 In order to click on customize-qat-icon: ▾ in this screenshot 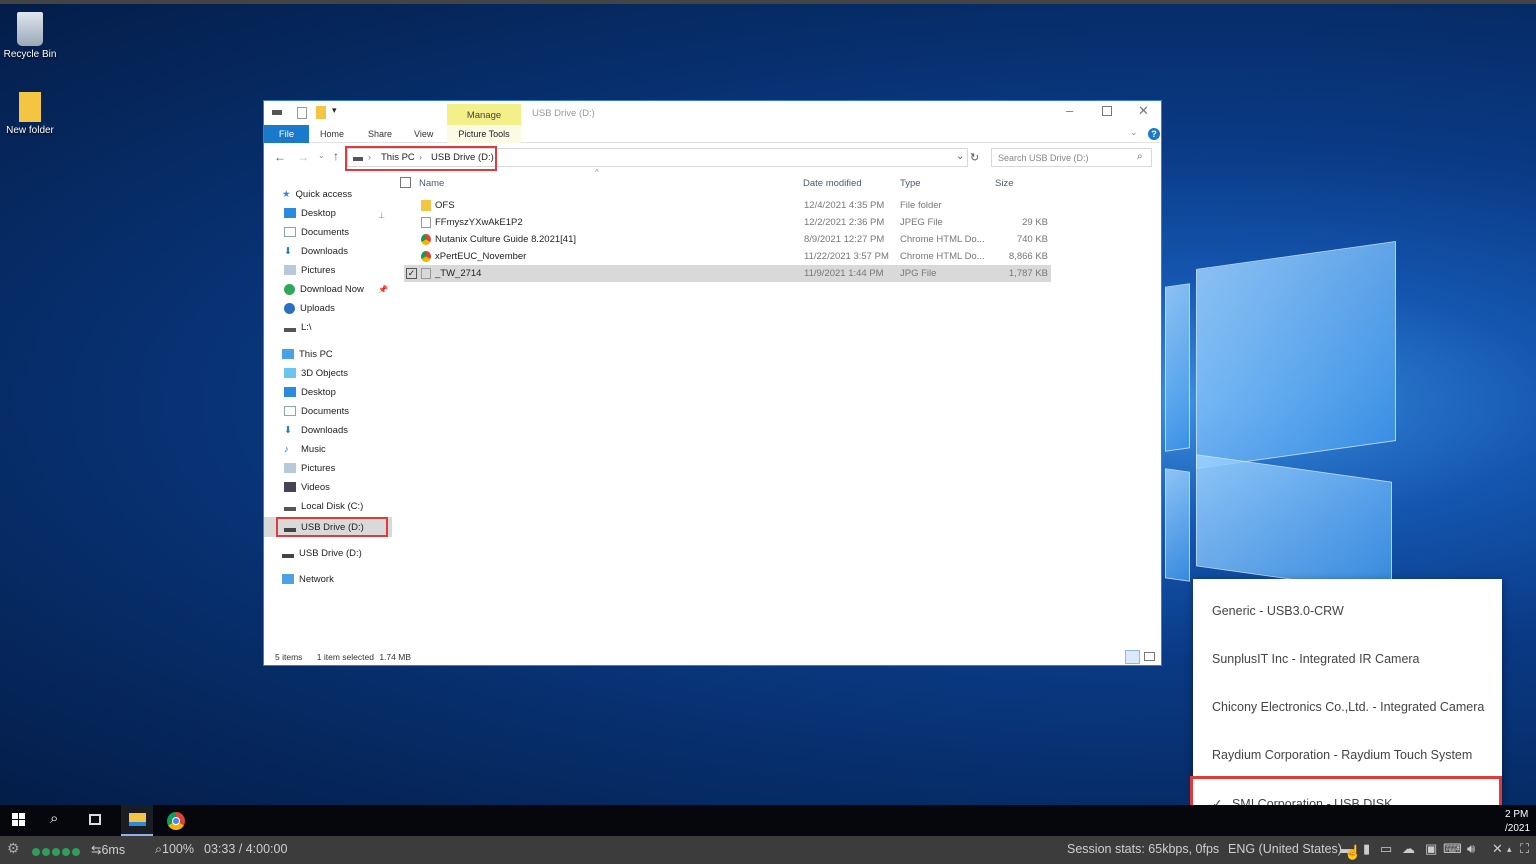, I will do `click(334, 110)`.